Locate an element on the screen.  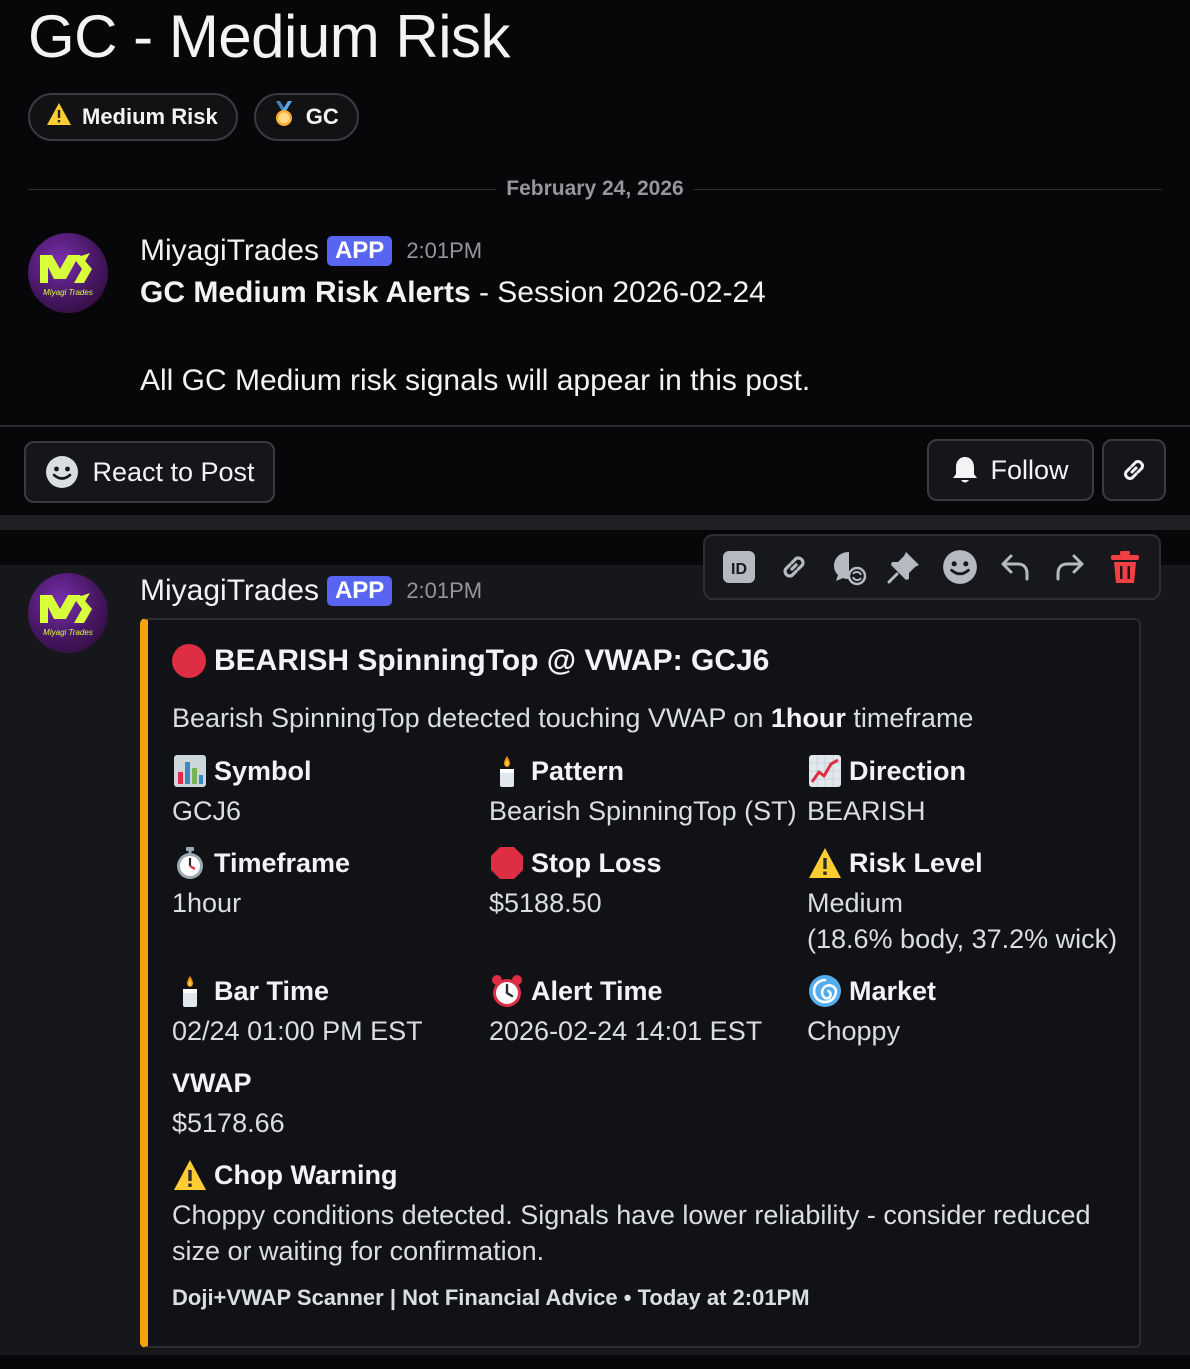
follow-button: Follow is located at coordinates (1010, 470).